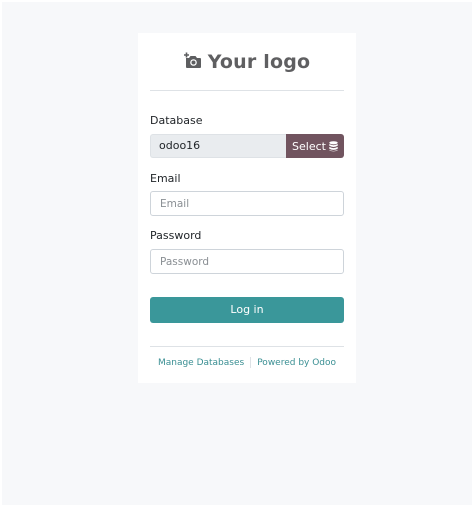  What do you see at coordinates (247, 261) in the screenshot?
I see `password-input` at bounding box center [247, 261].